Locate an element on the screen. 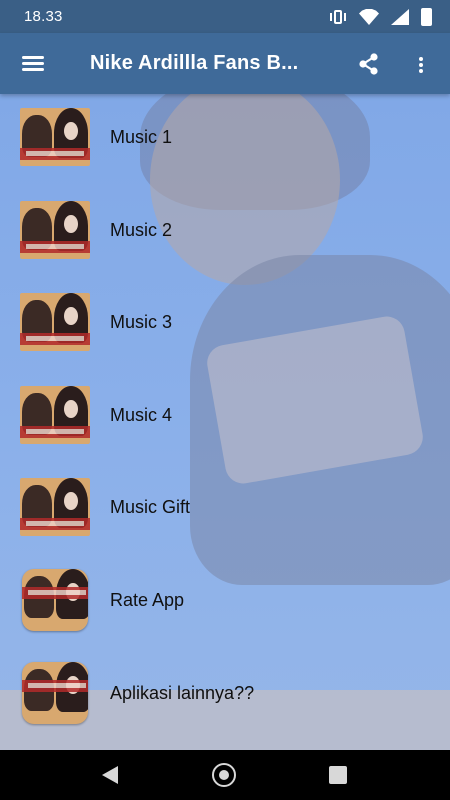 The height and width of the screenshot is (800, 450). vibrate-icon is located at coordinates (338, 17).